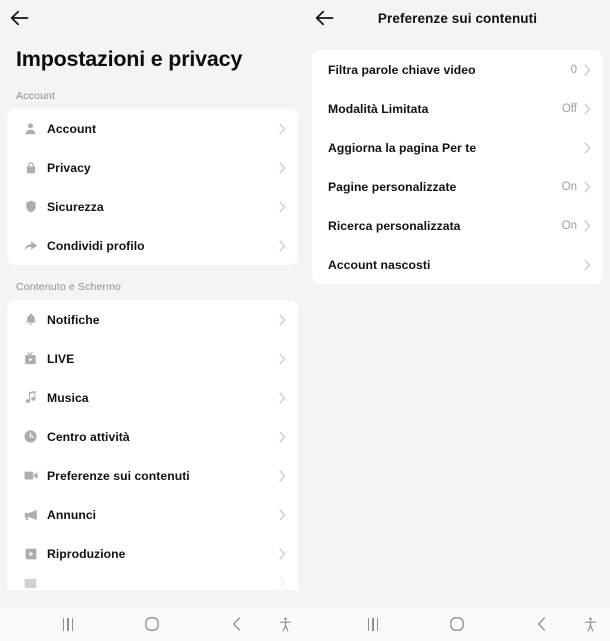  What do you see at coordinates (68, 397) in the screenshot?
I see `sidebar-item-label: Musica` at bounding box center [68, 397].